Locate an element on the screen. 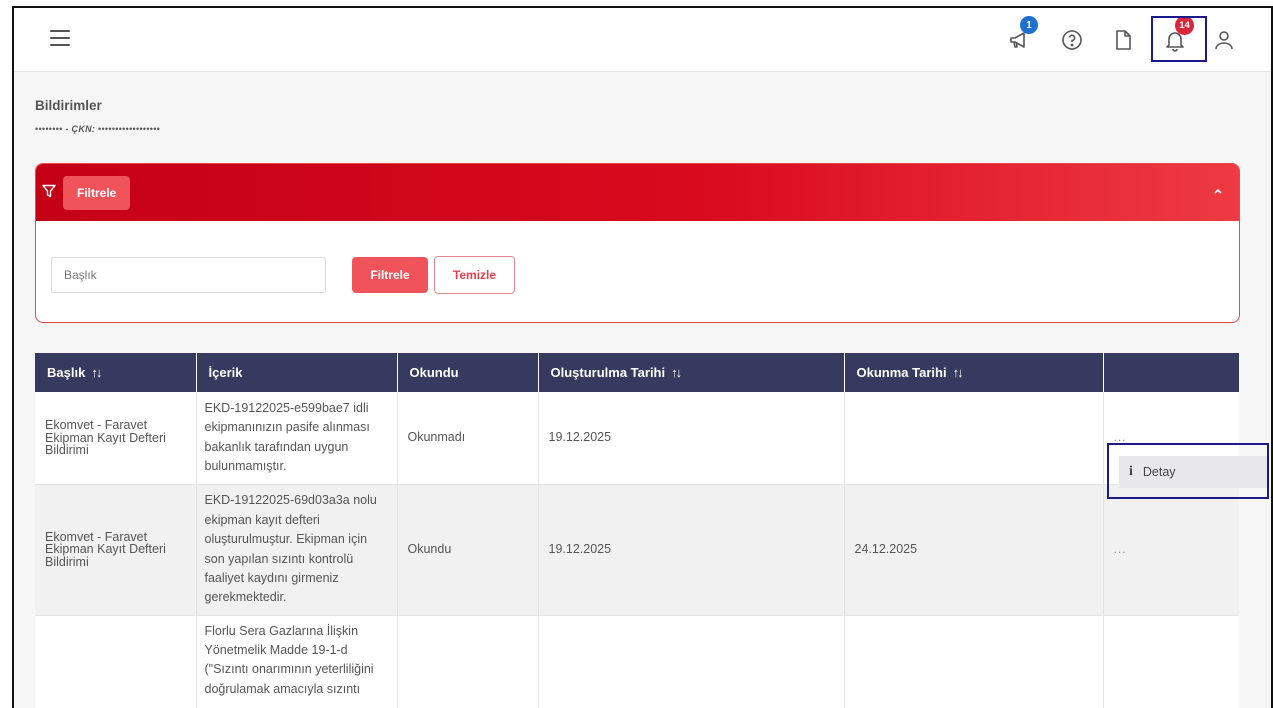  masked-ckn: •••••••••••••••••• is located at coordinates (129, 129).